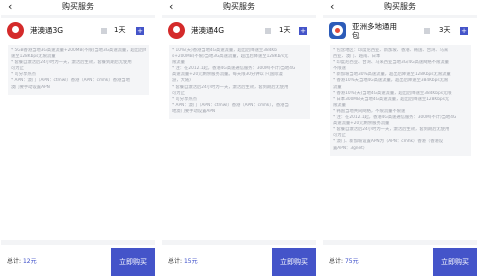  I want to click on total-summary: 总计: 75元, so click(344, 262).